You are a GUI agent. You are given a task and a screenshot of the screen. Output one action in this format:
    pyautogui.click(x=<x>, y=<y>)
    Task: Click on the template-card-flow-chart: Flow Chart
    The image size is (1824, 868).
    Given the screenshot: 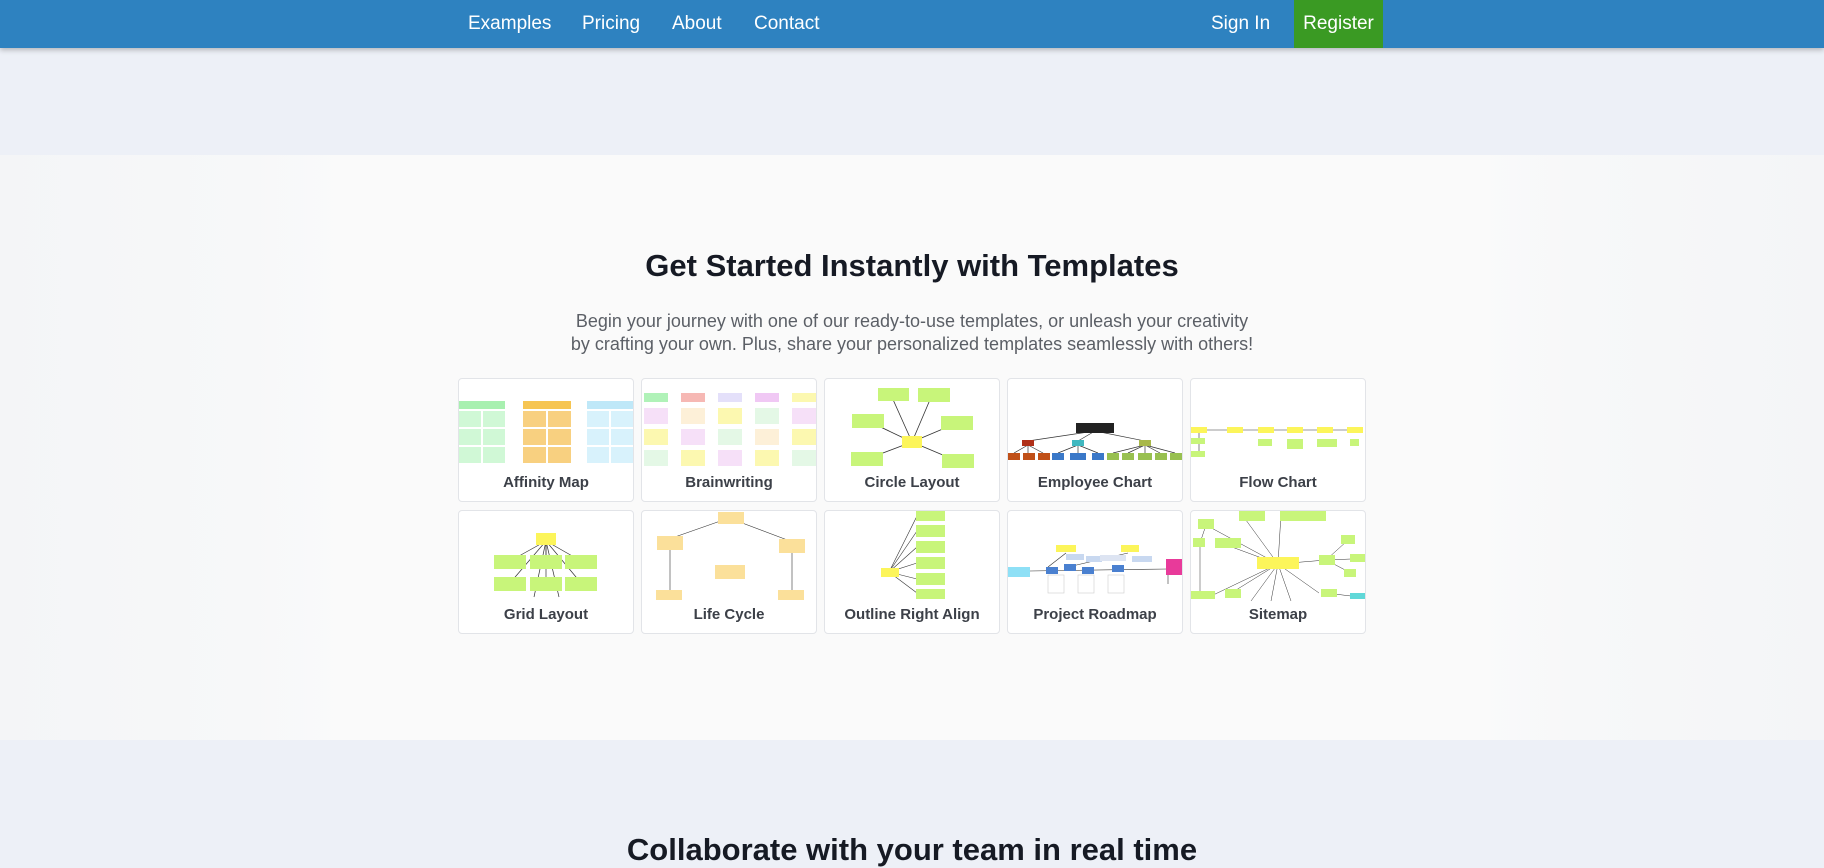 What is the action you would take?
    pyautogui.click(x=1278, y=440)
    